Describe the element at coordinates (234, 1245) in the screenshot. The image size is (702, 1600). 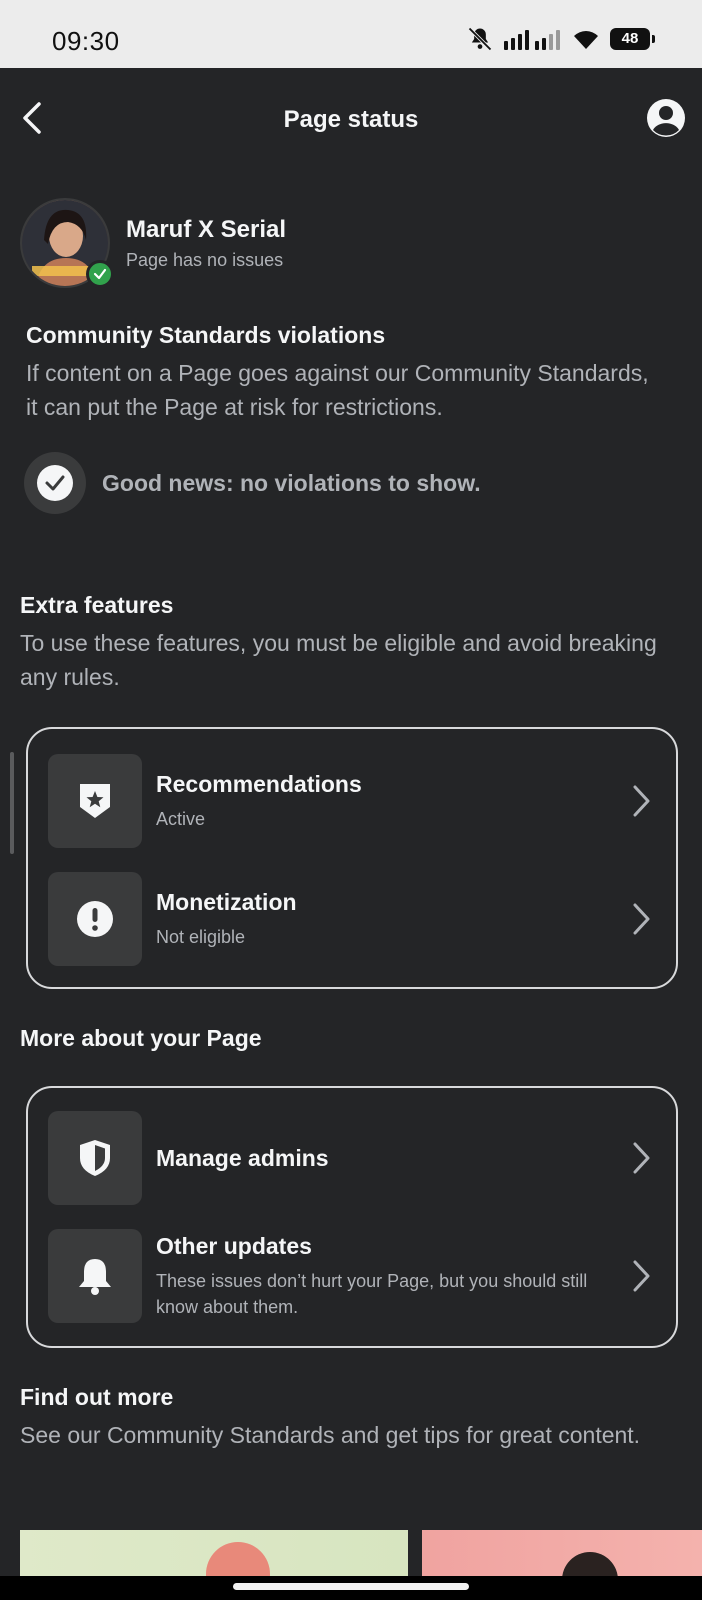
I see `other-updates-title: Other updates` at that location.